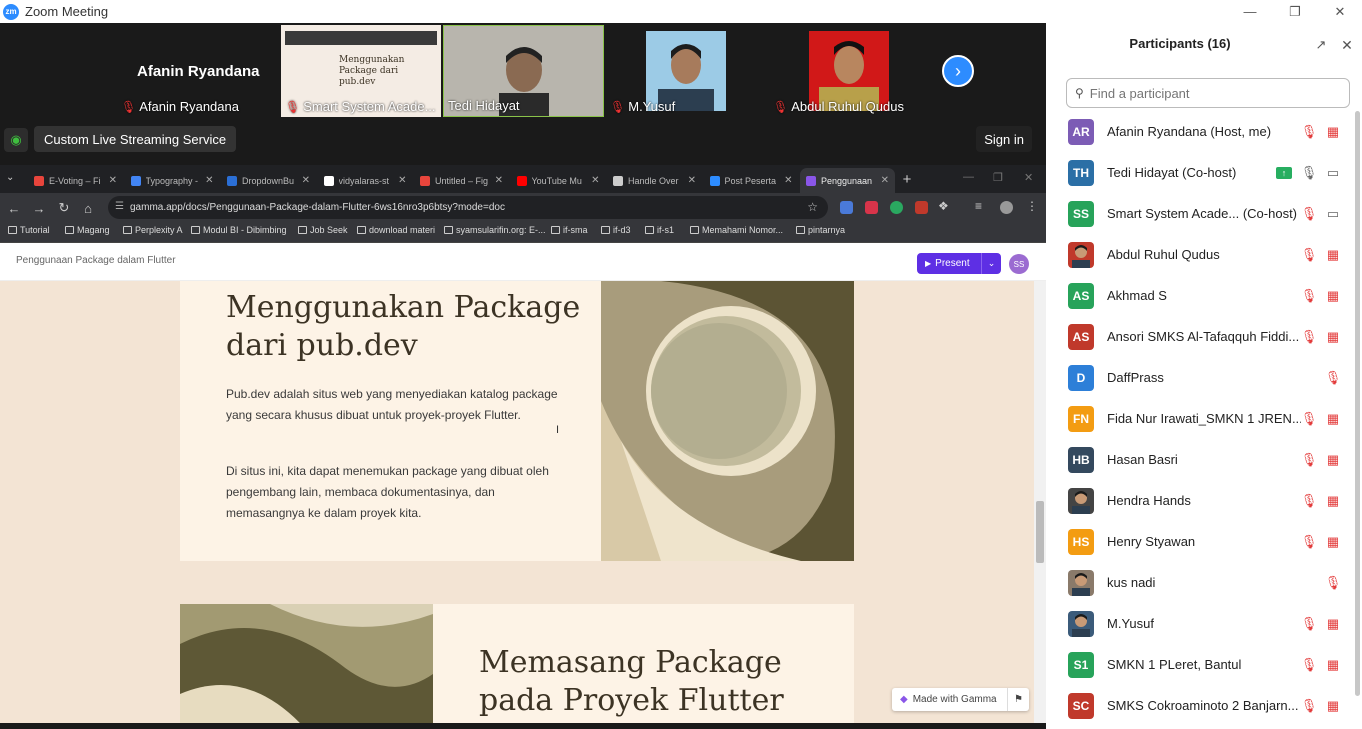 This screenshot has height=729, width=1362. What do you see at coordinates (659, 230) in the screenshot?
I see `bookmark-item: if-s1` at bounding box center [659, 230].